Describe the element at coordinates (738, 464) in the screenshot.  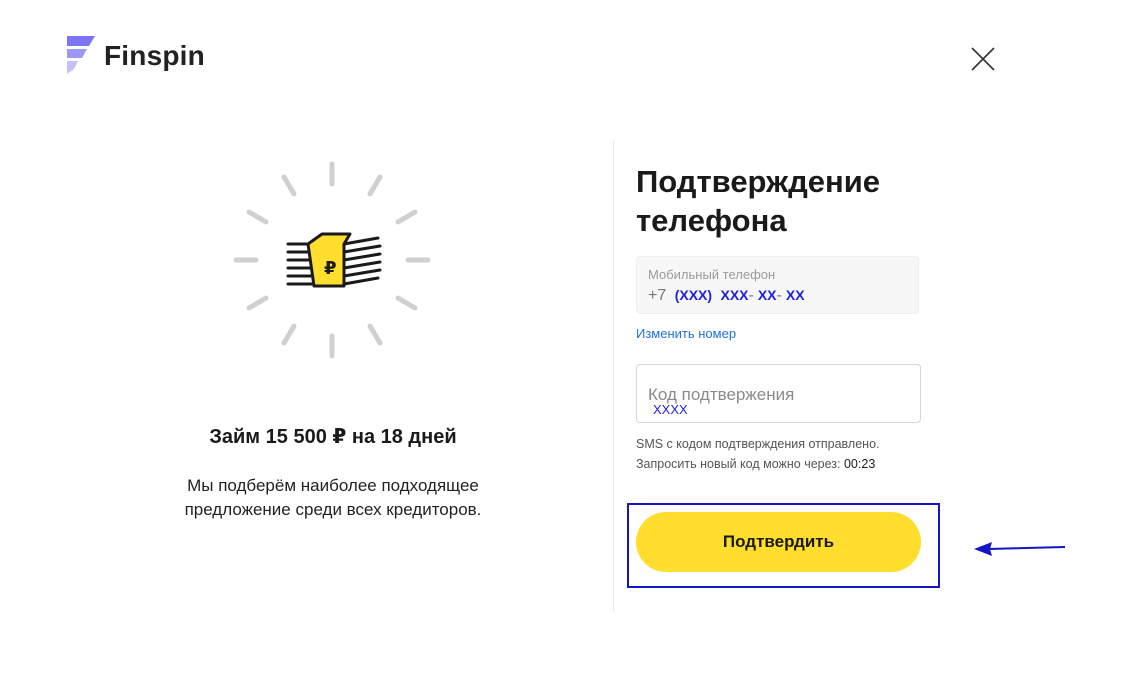
I see `resend-text: Запросить новый код можно через:` at that location.